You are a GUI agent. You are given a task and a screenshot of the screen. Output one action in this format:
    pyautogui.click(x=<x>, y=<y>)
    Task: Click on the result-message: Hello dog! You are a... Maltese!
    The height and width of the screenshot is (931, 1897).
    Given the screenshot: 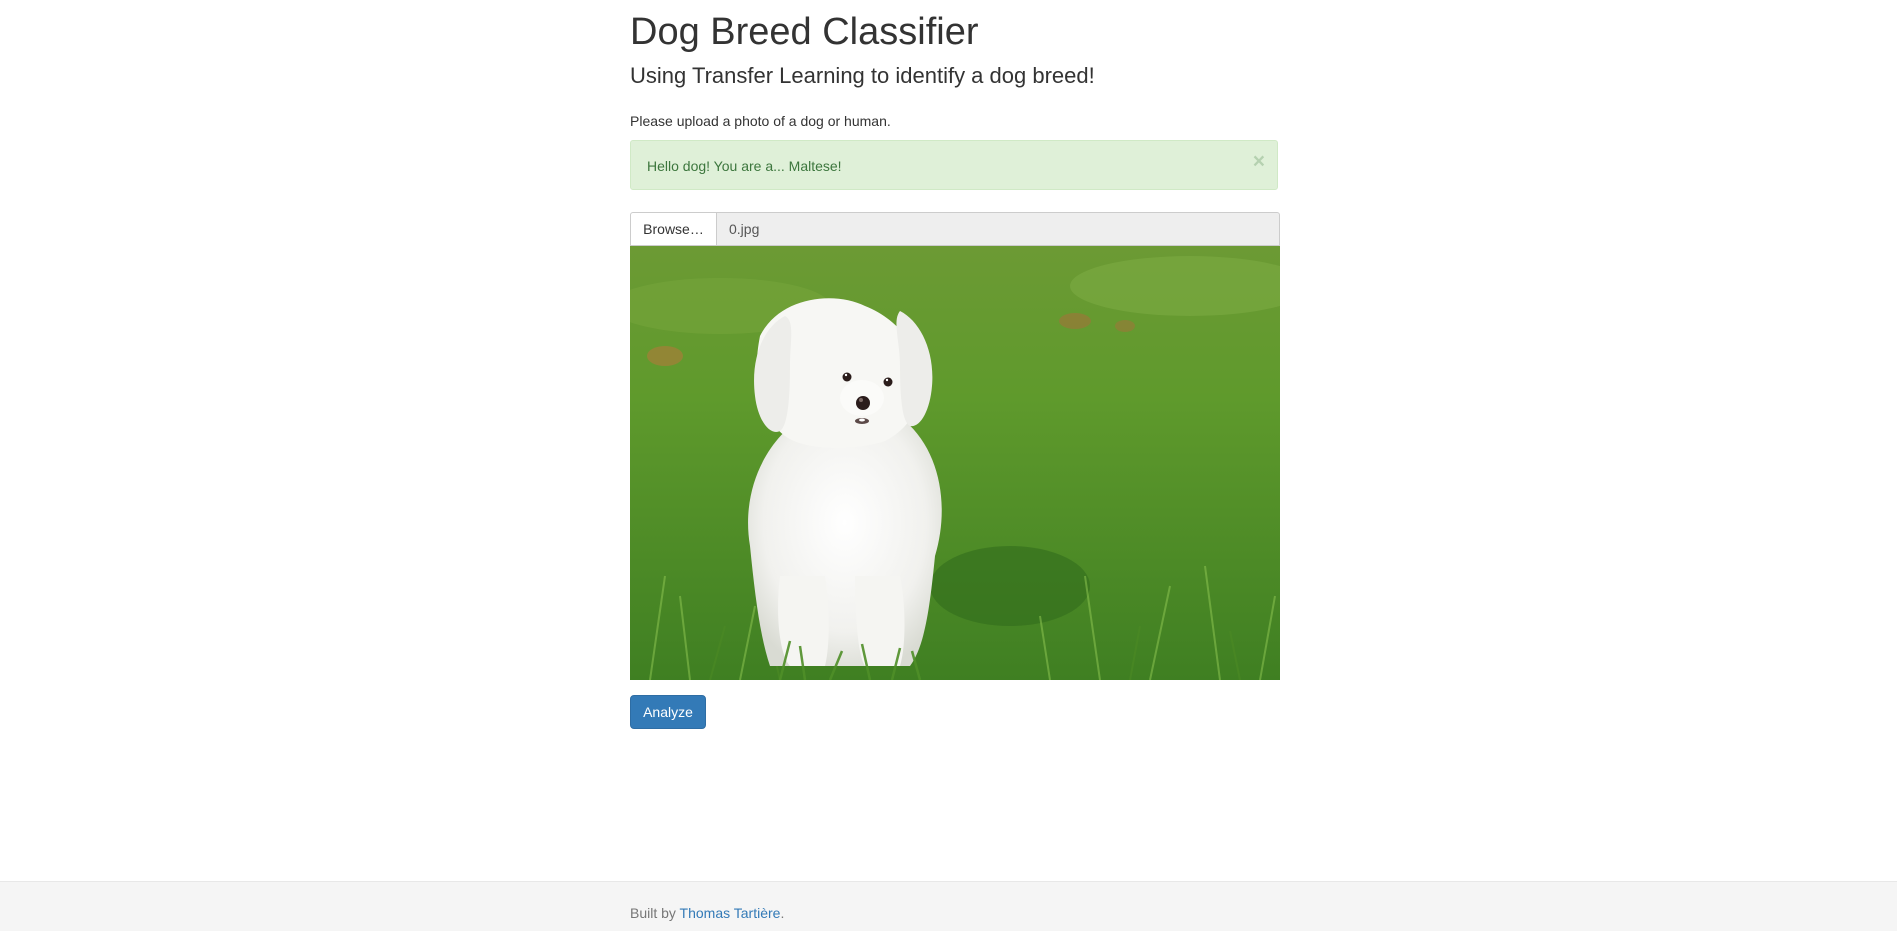 What is the action you would take?
    pyautogui.click(x=744, y=166)
    